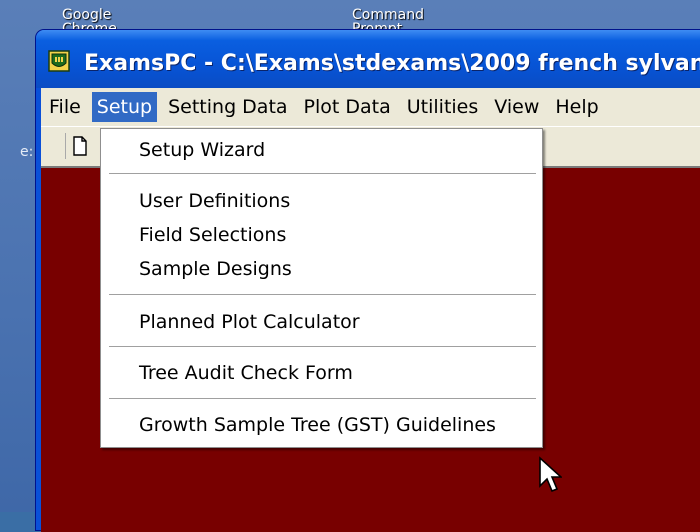 This screenshot has width=700, height=532. Describe the element at coordinates (388, 15) in the screenshot. I see `desktop-shortcut-label: Command` at that location.